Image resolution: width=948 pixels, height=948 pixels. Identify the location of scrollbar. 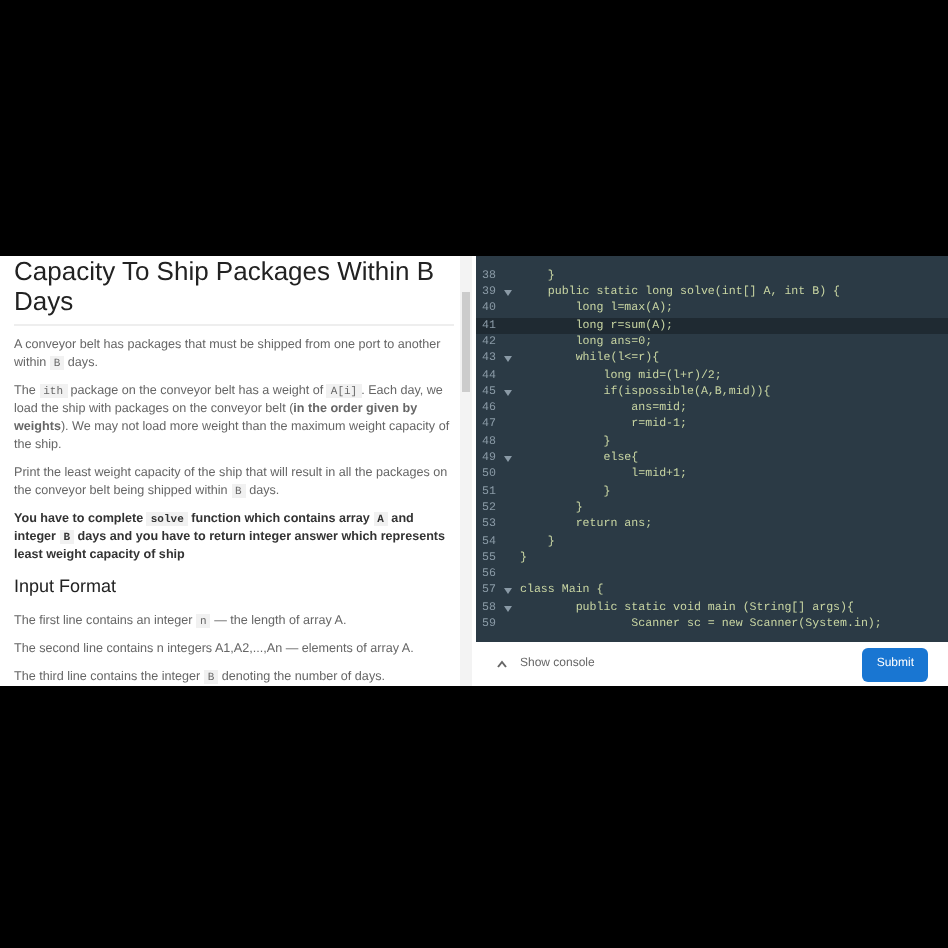
(466, 471).